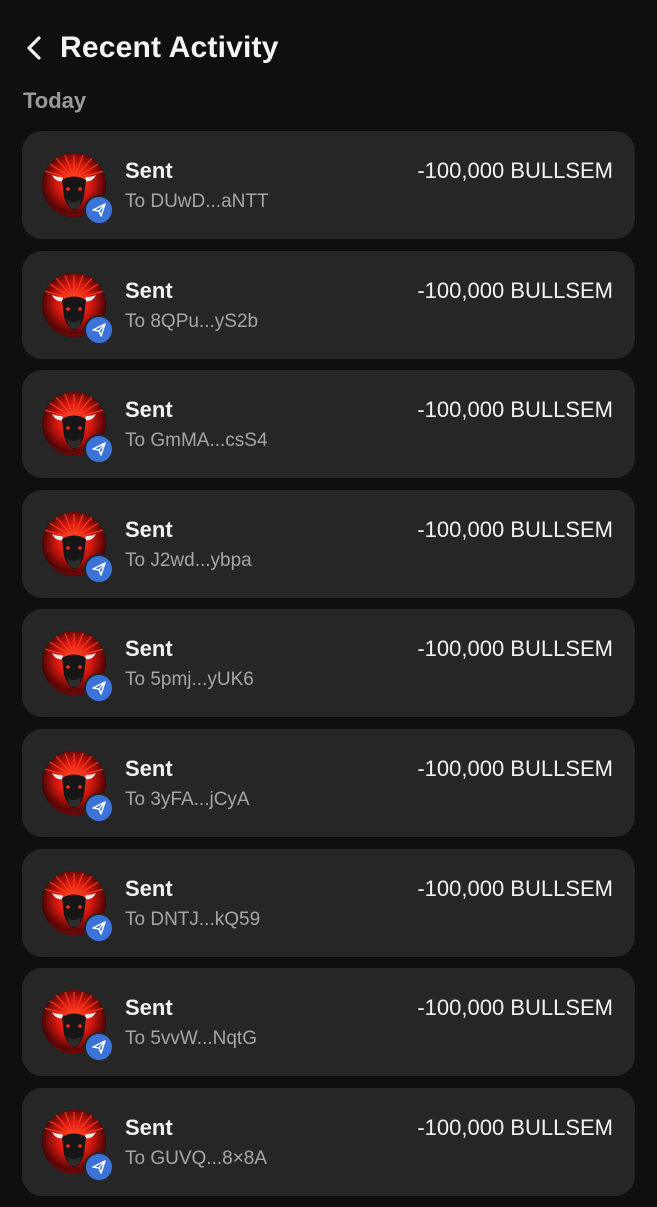 Image resolution: width=657 pixels, height=1207 pixels. What do you see at coordinates (328, 543) in the screenshot?
I see `activity-item: Sent To J2wd...ybpa -100,000 BULLSEM` at bounding box center [328, 543].